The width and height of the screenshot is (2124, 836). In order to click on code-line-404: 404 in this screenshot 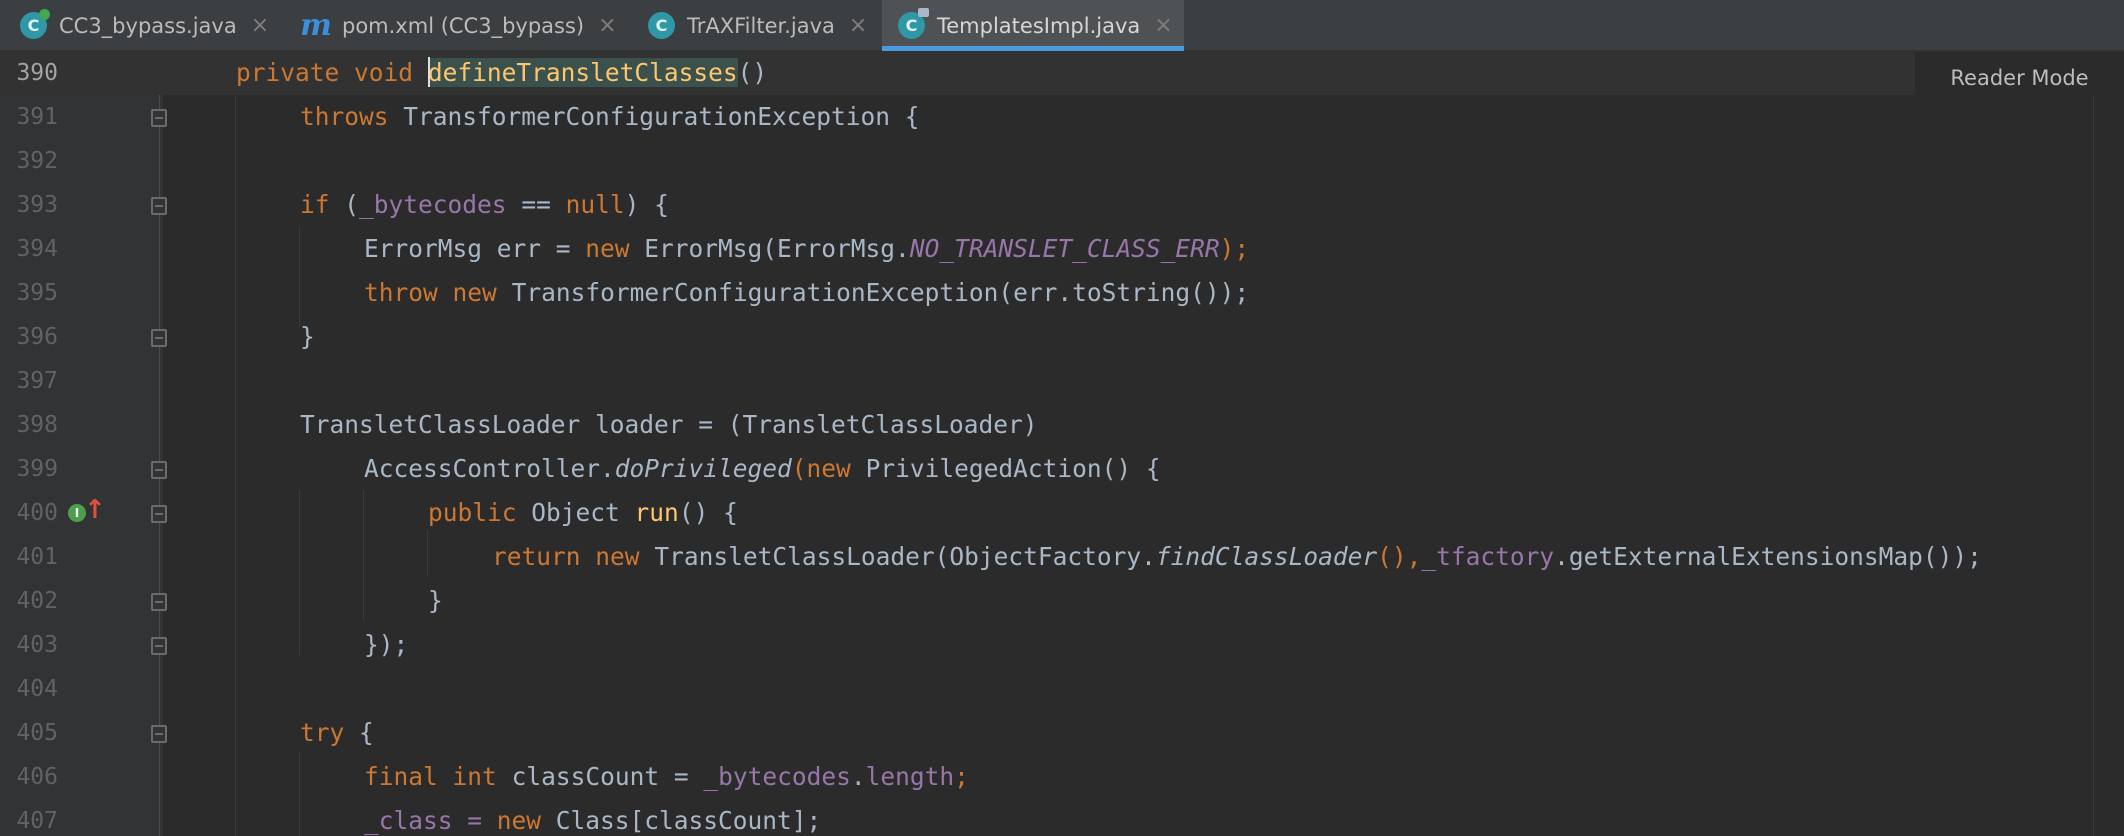, I will do `click(1062, 689)`.